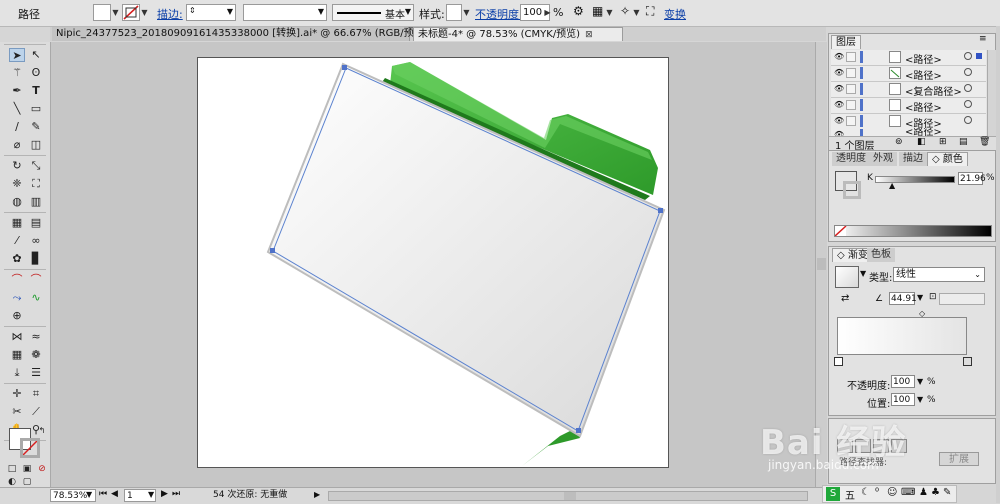  What do you see at coordinates (879, 404) in the screenshot?
I see `location-label: 位置:` at bounding box center [879, 404].